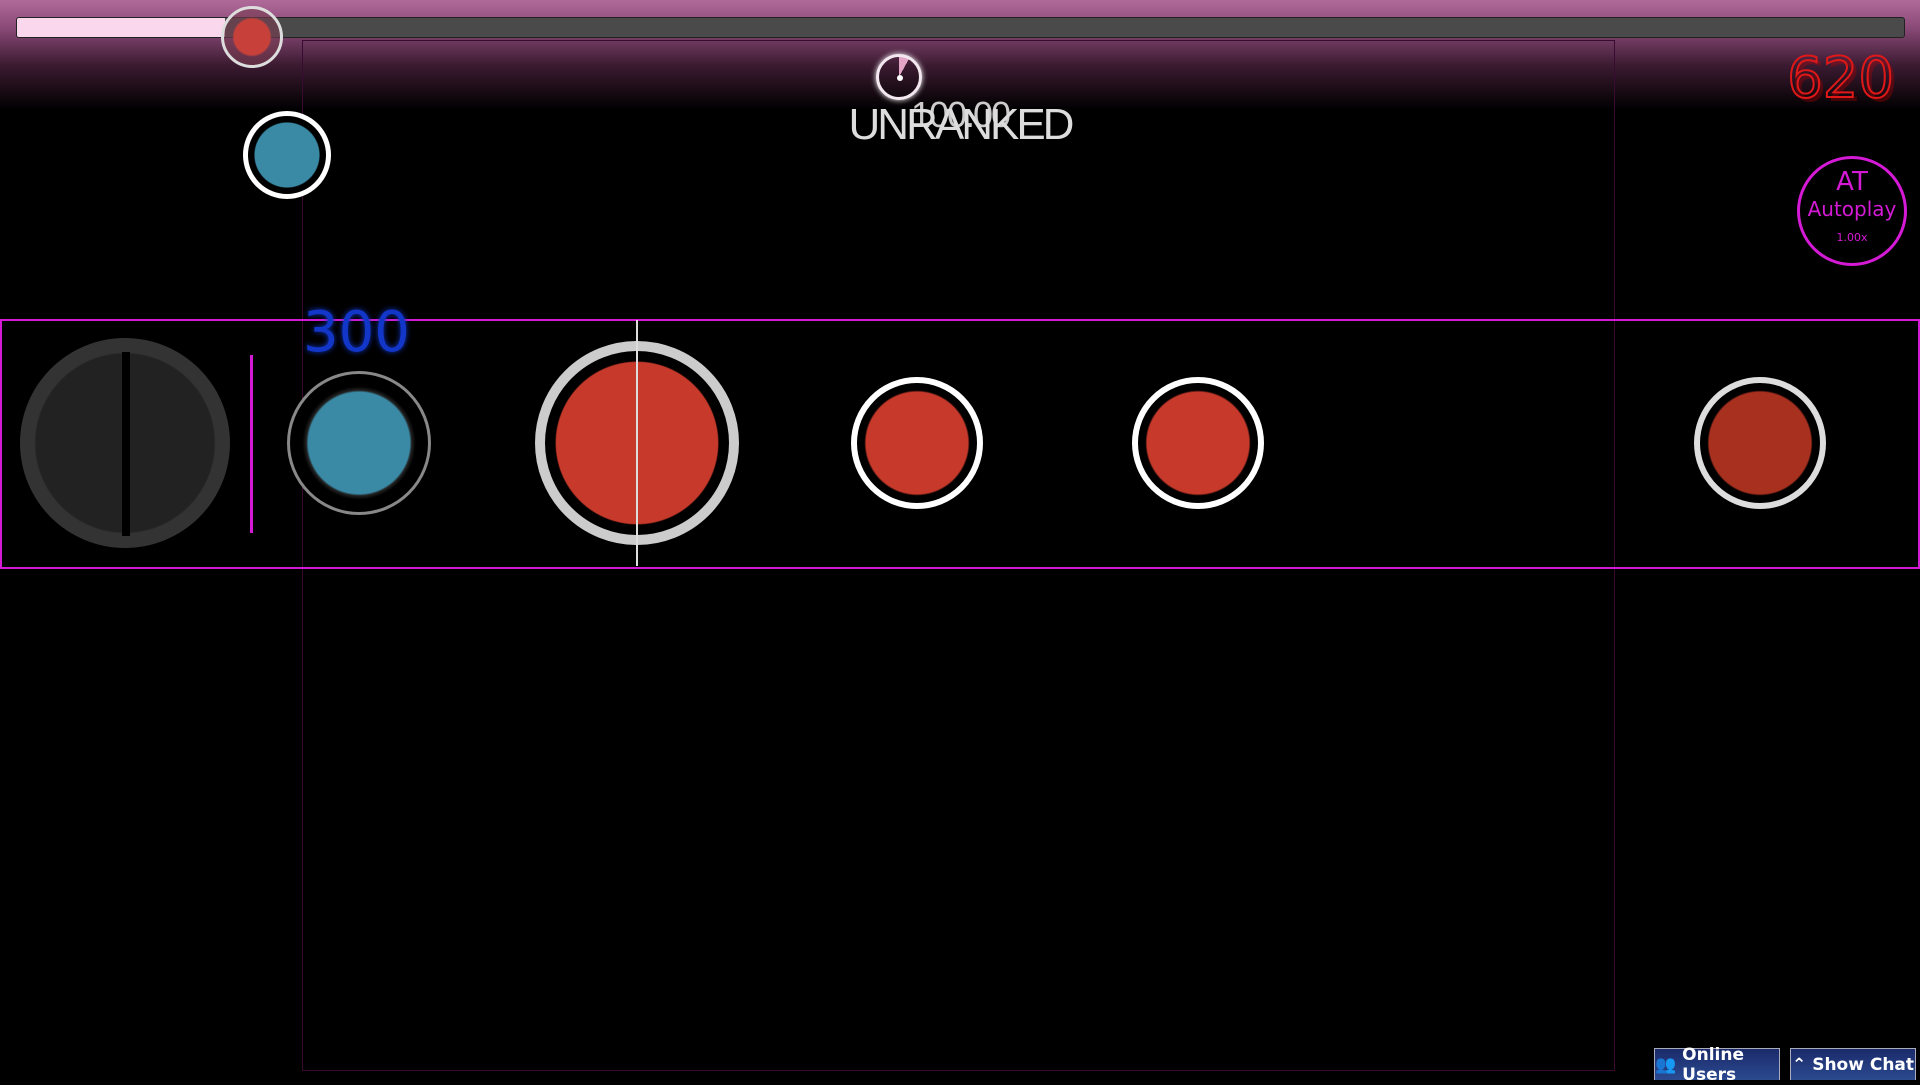  I want to click on song-progress-bar, so click(960, 27).